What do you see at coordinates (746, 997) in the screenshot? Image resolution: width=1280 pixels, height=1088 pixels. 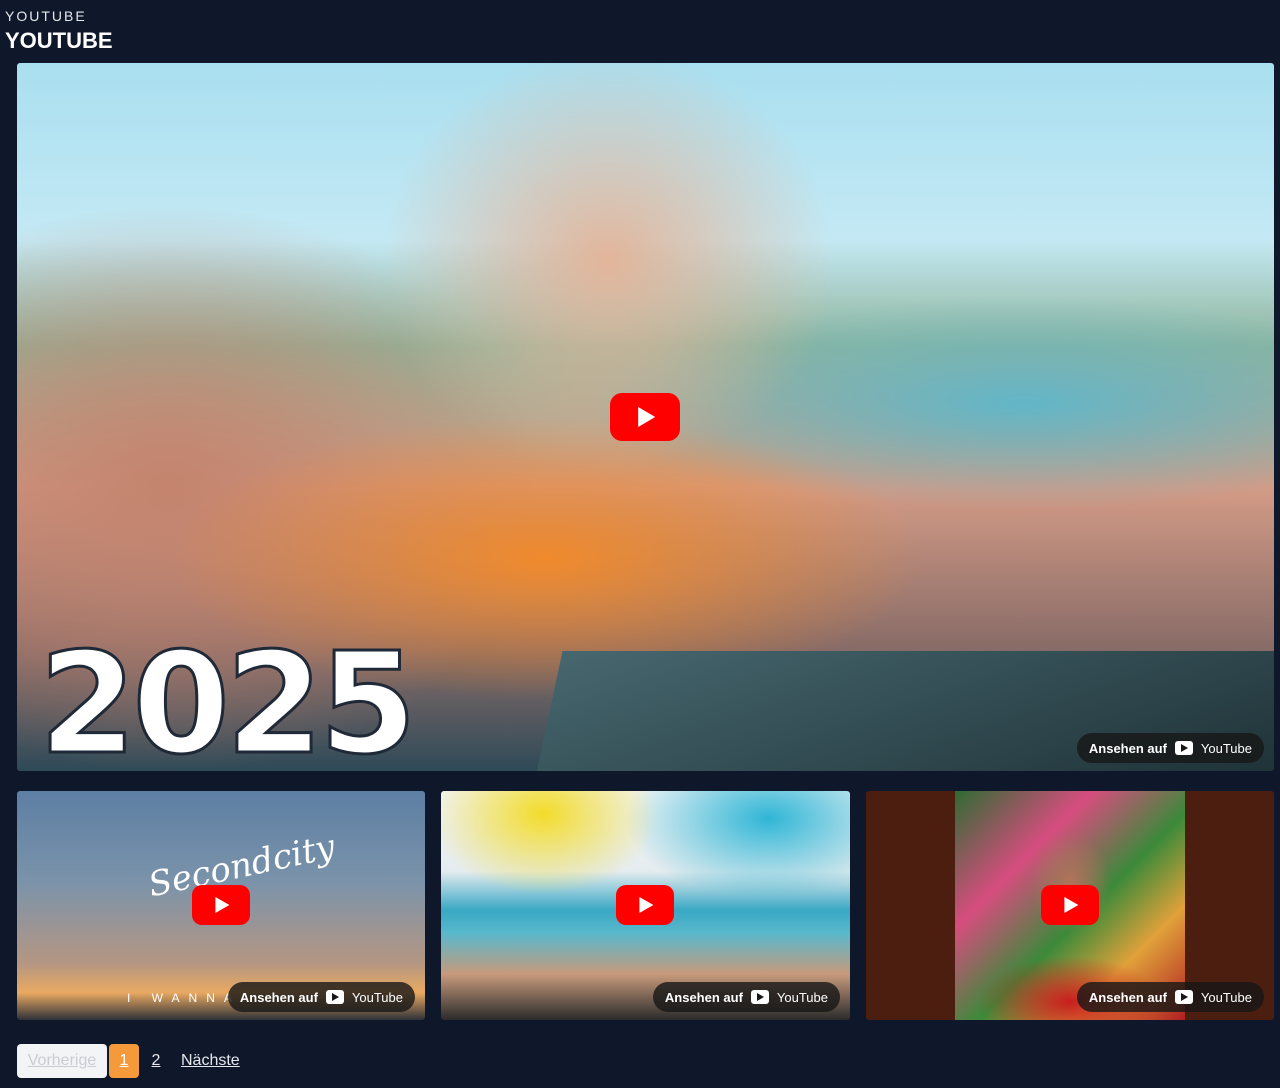 I see `thumbnail-2-watch-on-youtube-link: Ansehen auf YouTube` at bounding box center [746, 997].